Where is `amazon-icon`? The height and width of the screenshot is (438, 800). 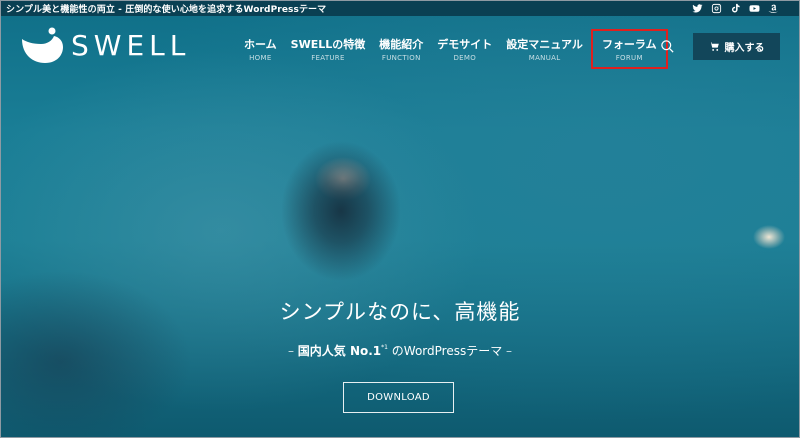 amazon-icon is located at coordinates (773, 8).